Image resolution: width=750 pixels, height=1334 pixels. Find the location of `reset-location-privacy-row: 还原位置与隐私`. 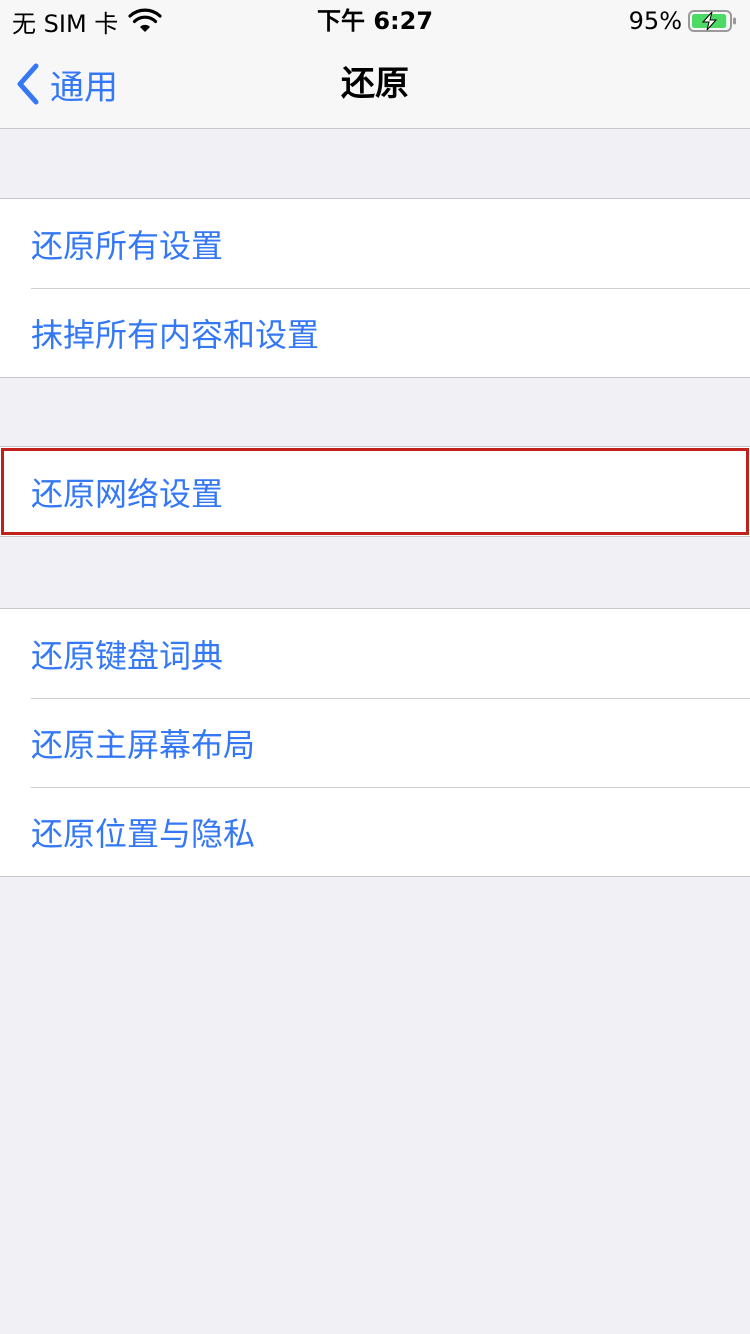

reset-location-privacy-row: 还原位置与隐私 is located at coordinates (375, 831).